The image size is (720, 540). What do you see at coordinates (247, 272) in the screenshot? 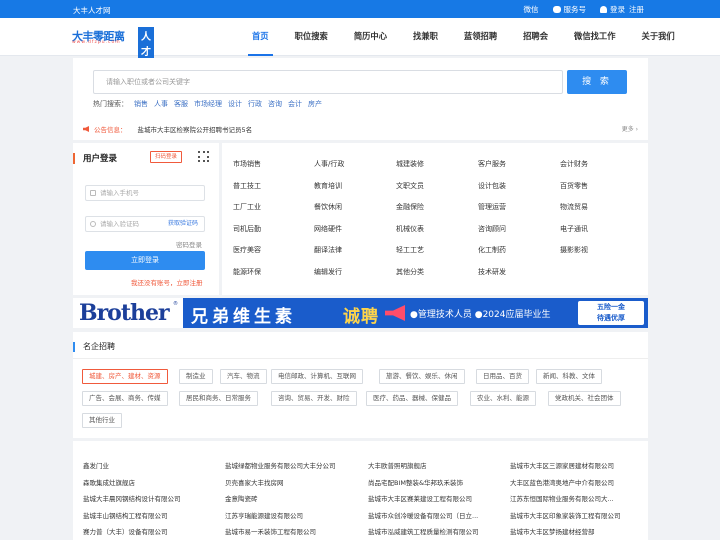
I see `category-link: 能源环保` at bounding box center [247, 272].